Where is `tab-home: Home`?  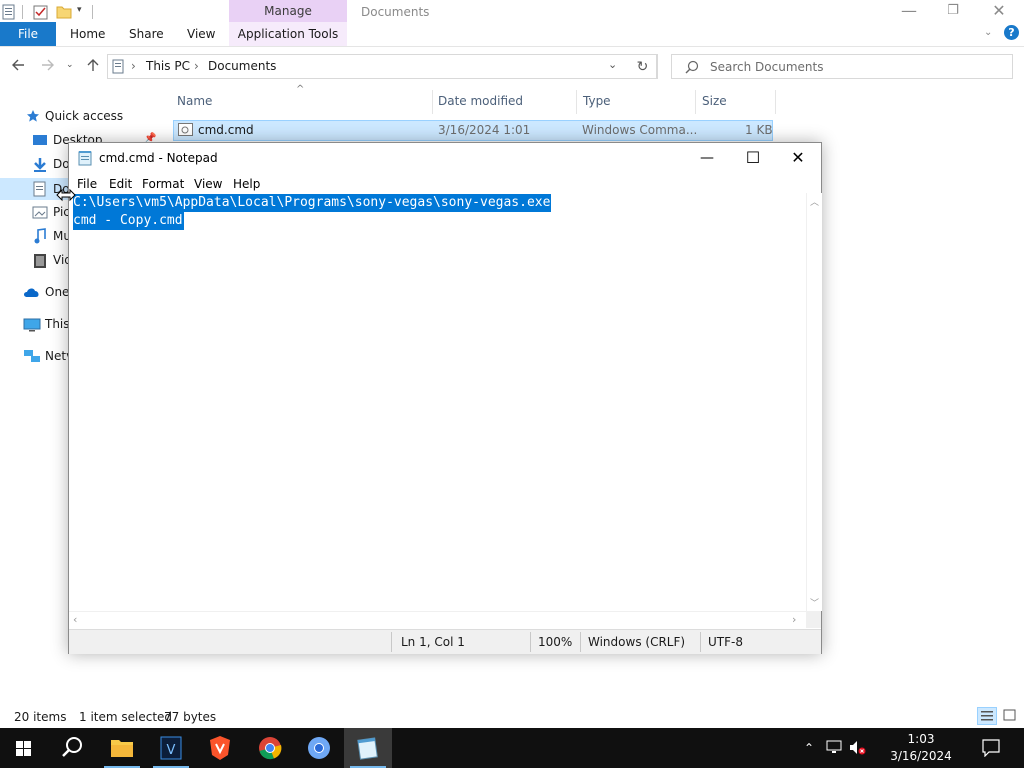
tab-home: Home is located at coordinates (87, 34).